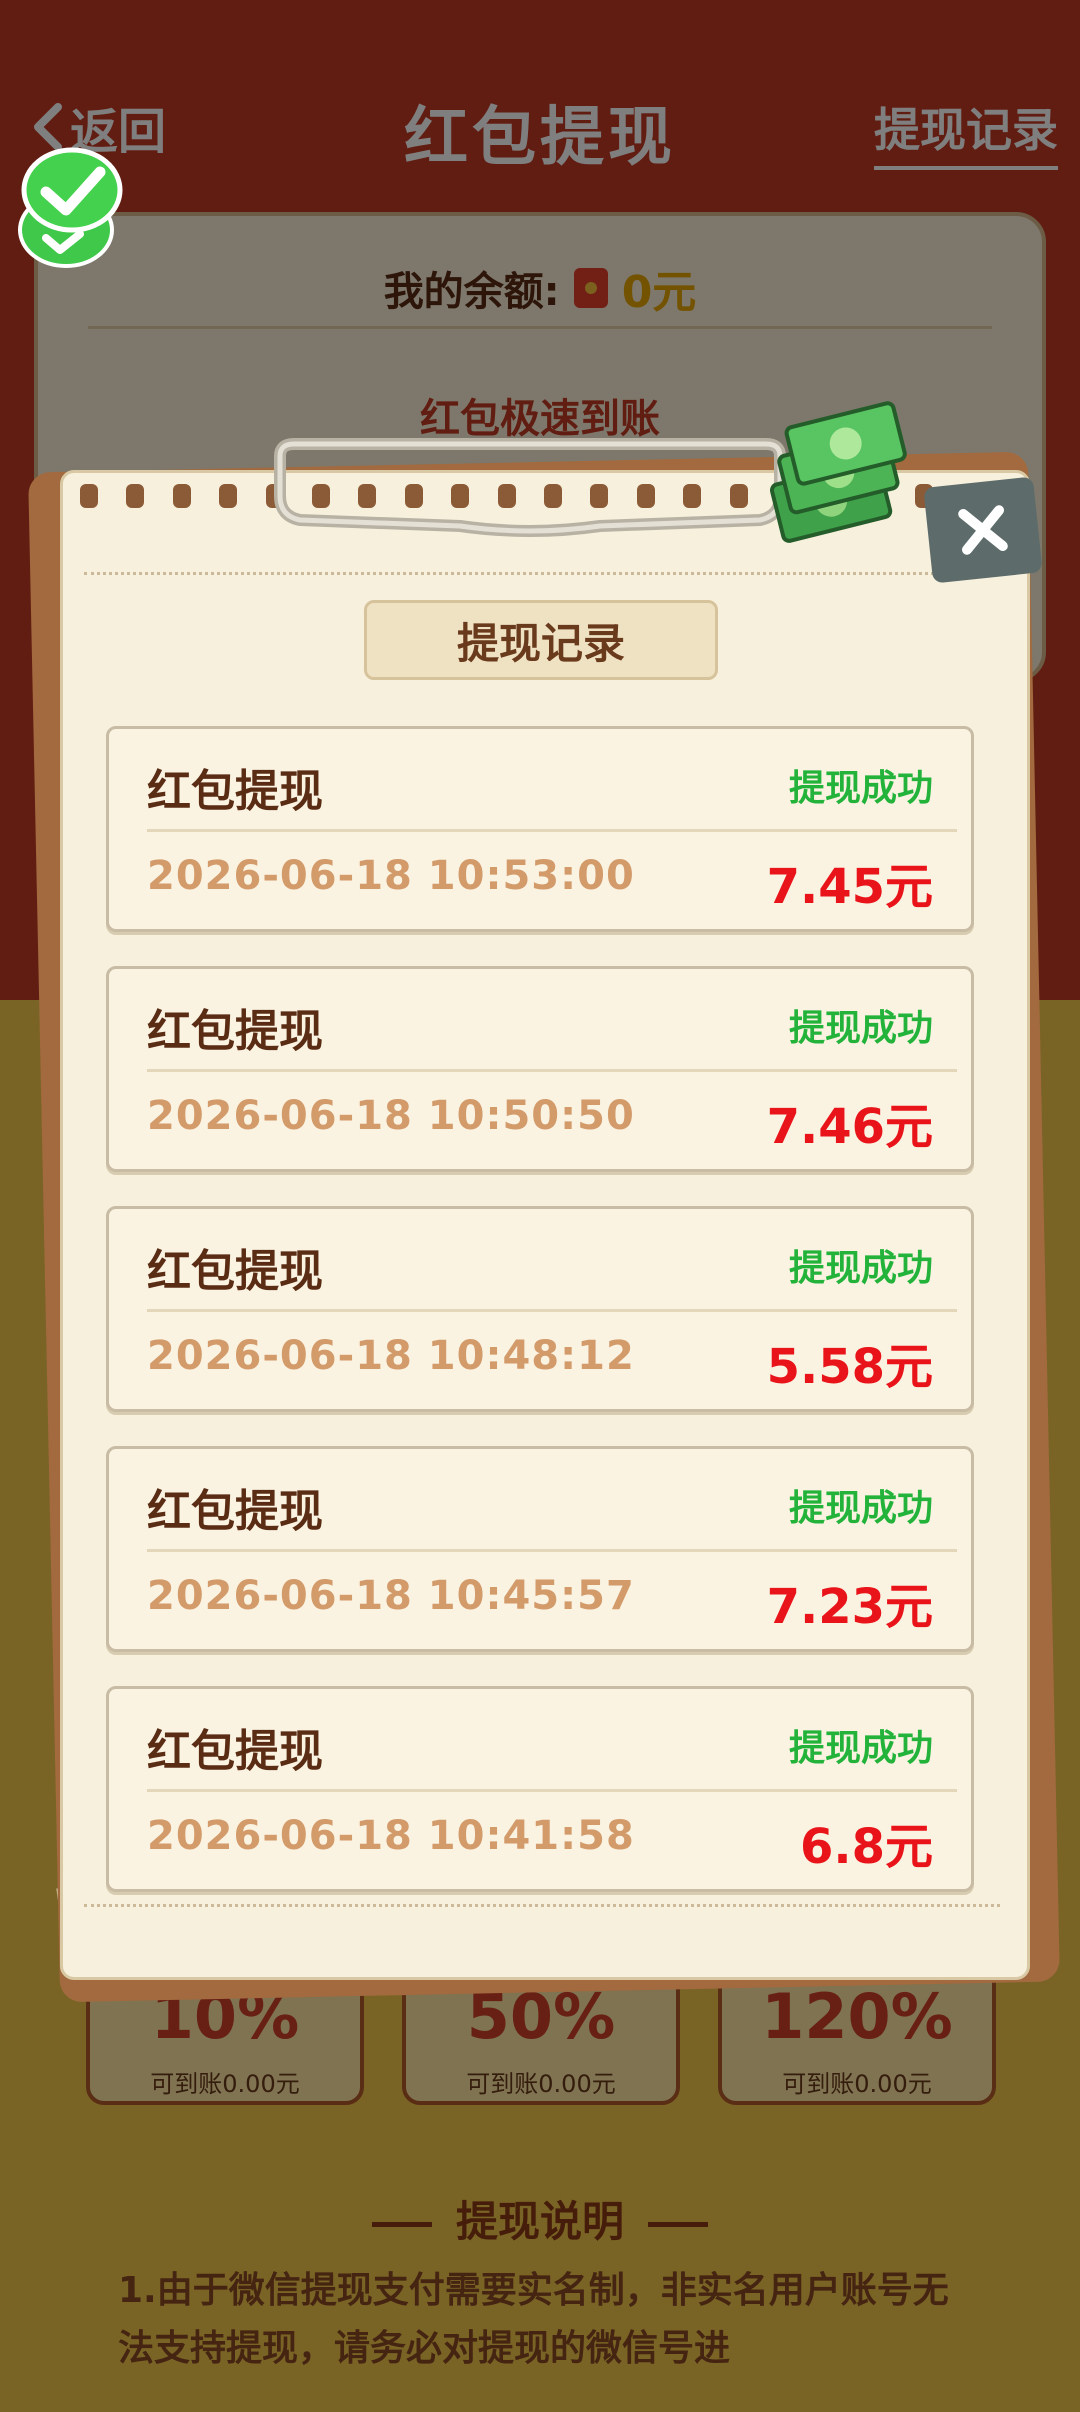  What do you see at coordinates (391, 1116) in the screenshot?
I see `record-time: 2026-06-18 10:50:50` at bounding box center [391, 1116].